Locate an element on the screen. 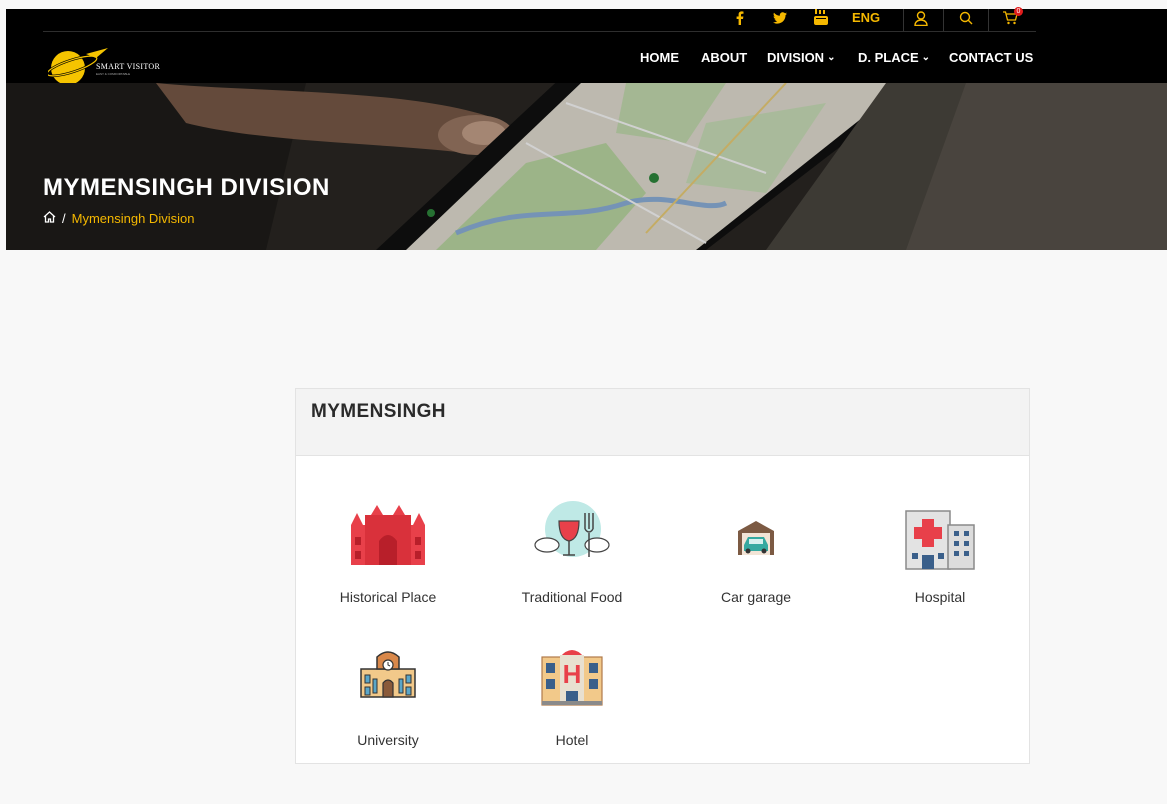 This screenshot has width=1167, height=804. category-traditional-food: Traditional Food is located at coordinates (572, 557).